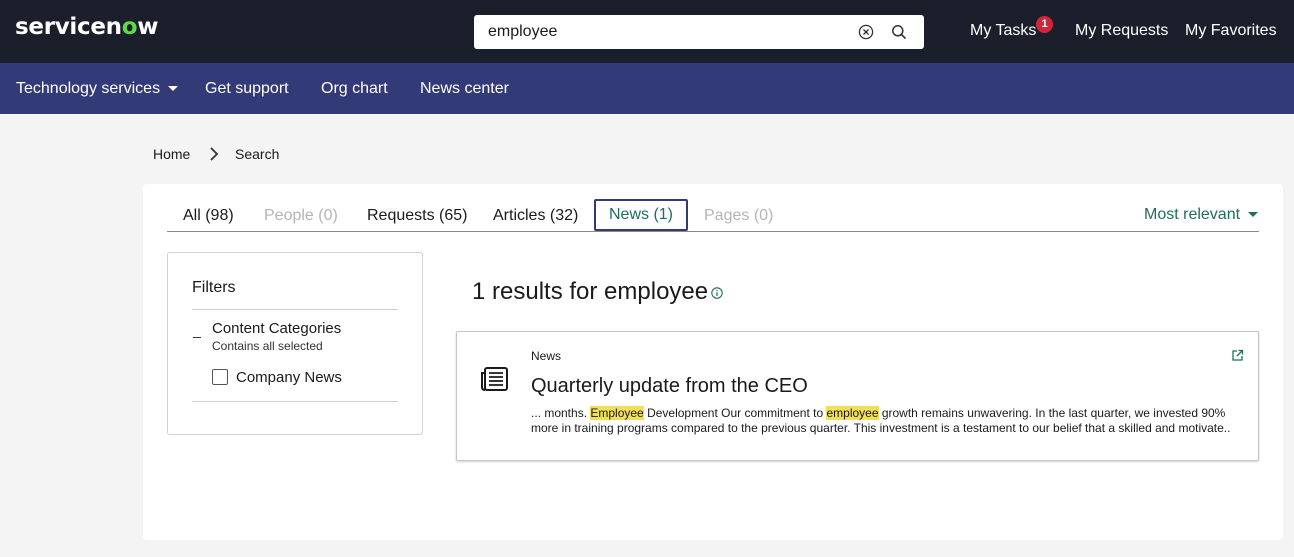  I want to click on nav-technology-services-label: Technology services, so click(88, 88).